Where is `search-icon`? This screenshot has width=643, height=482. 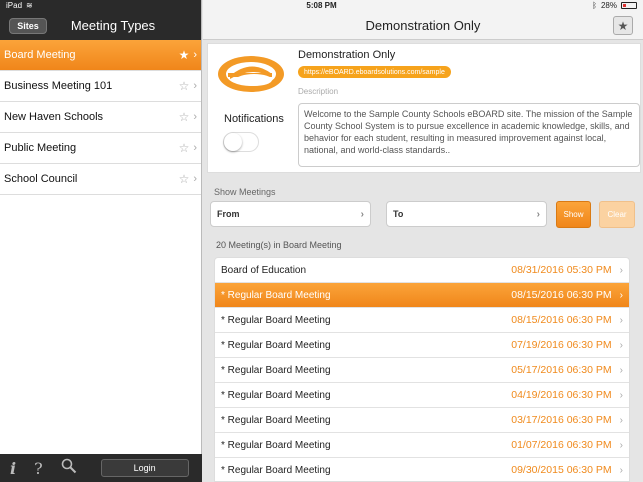 search-icon is located at coordinates (69, 468).